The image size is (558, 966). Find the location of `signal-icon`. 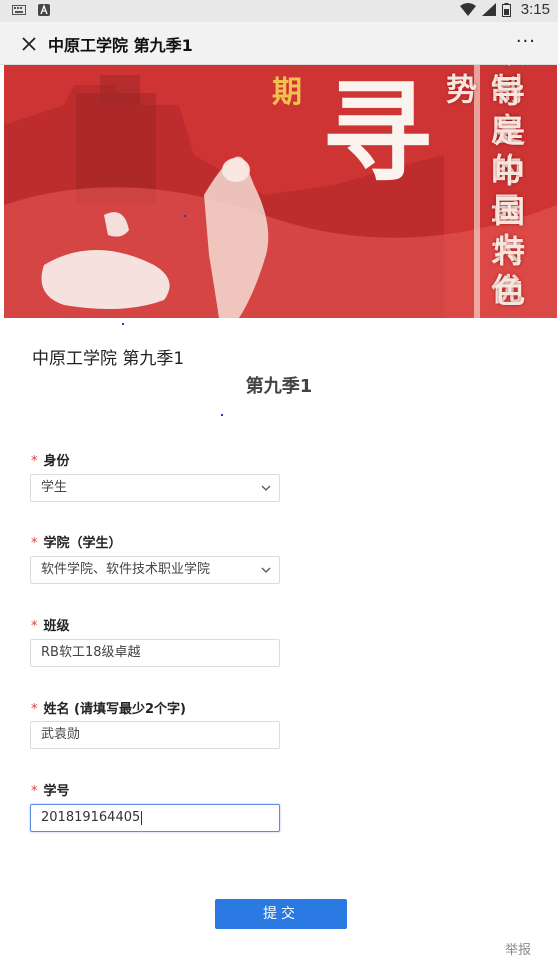

signal-icon is located at coordinates (488, 9).